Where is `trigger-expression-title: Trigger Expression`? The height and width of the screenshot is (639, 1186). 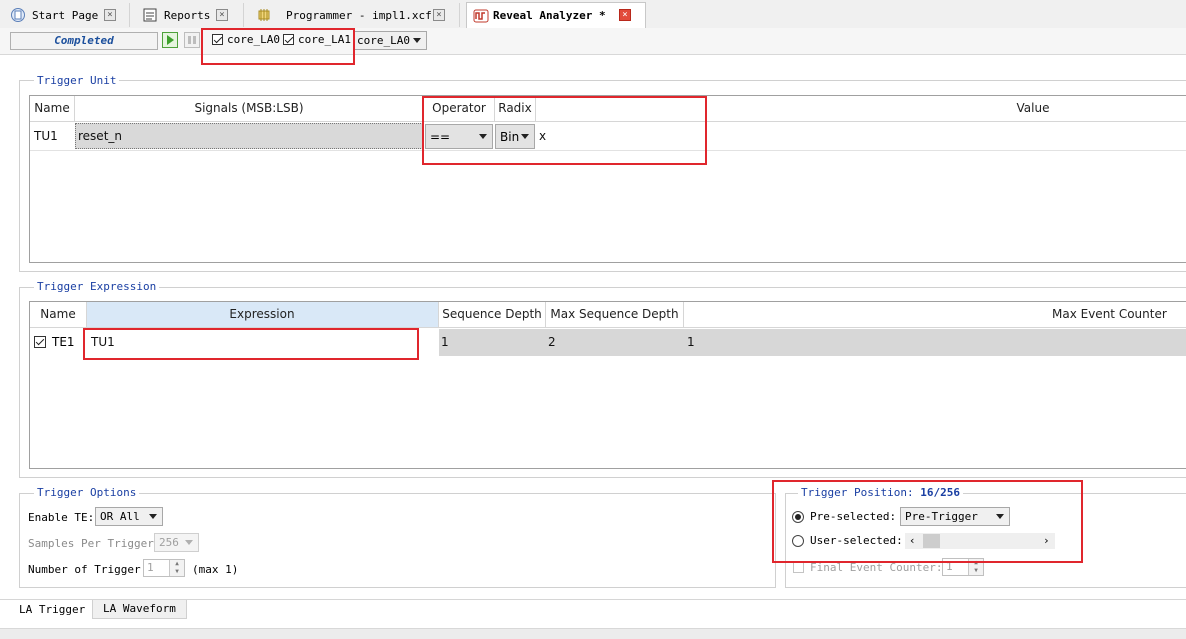 trigger-expression-title: Trigger Expression is located at coordinates (97, 286).